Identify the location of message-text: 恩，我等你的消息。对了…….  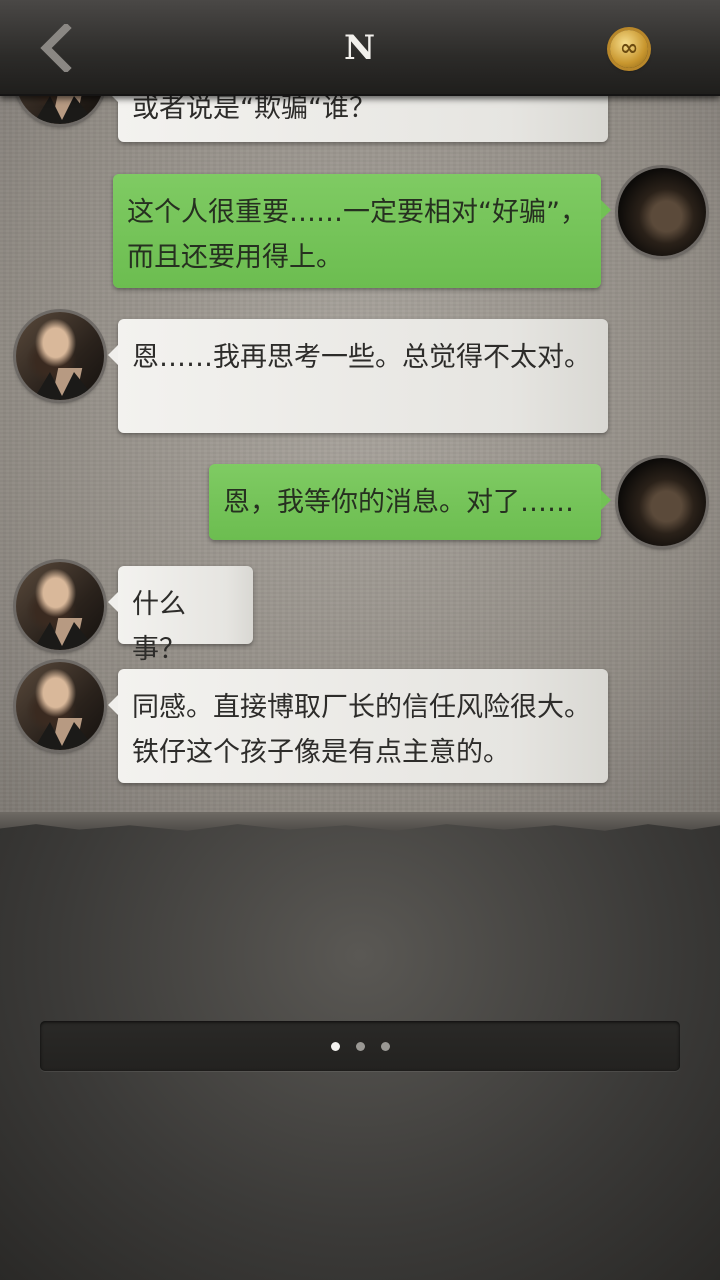
(398, 502).